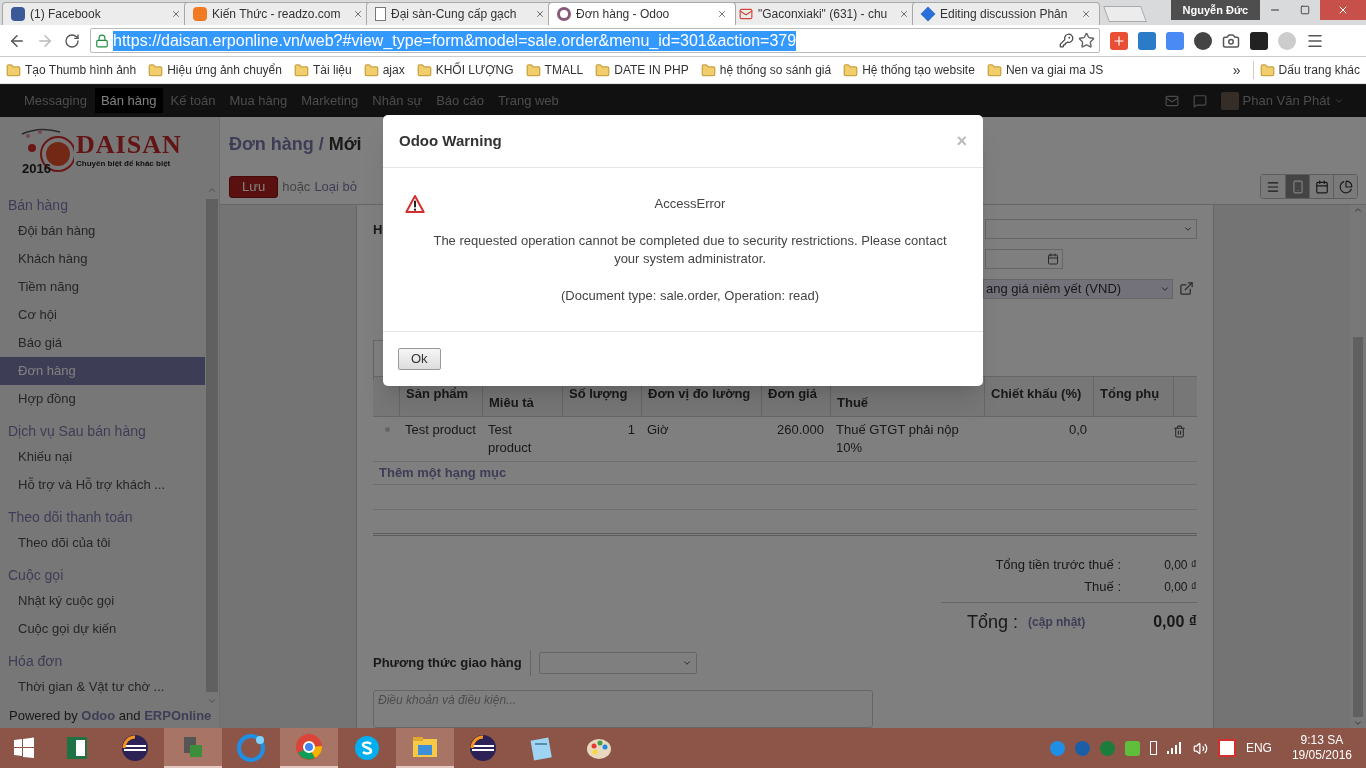 The height and width of the screenshot is (768, 1366). Describe the element at coordinates (102, 629) in the screenshot. I see `sidebar-item: Cuộc gọi dự kiến` at that location.